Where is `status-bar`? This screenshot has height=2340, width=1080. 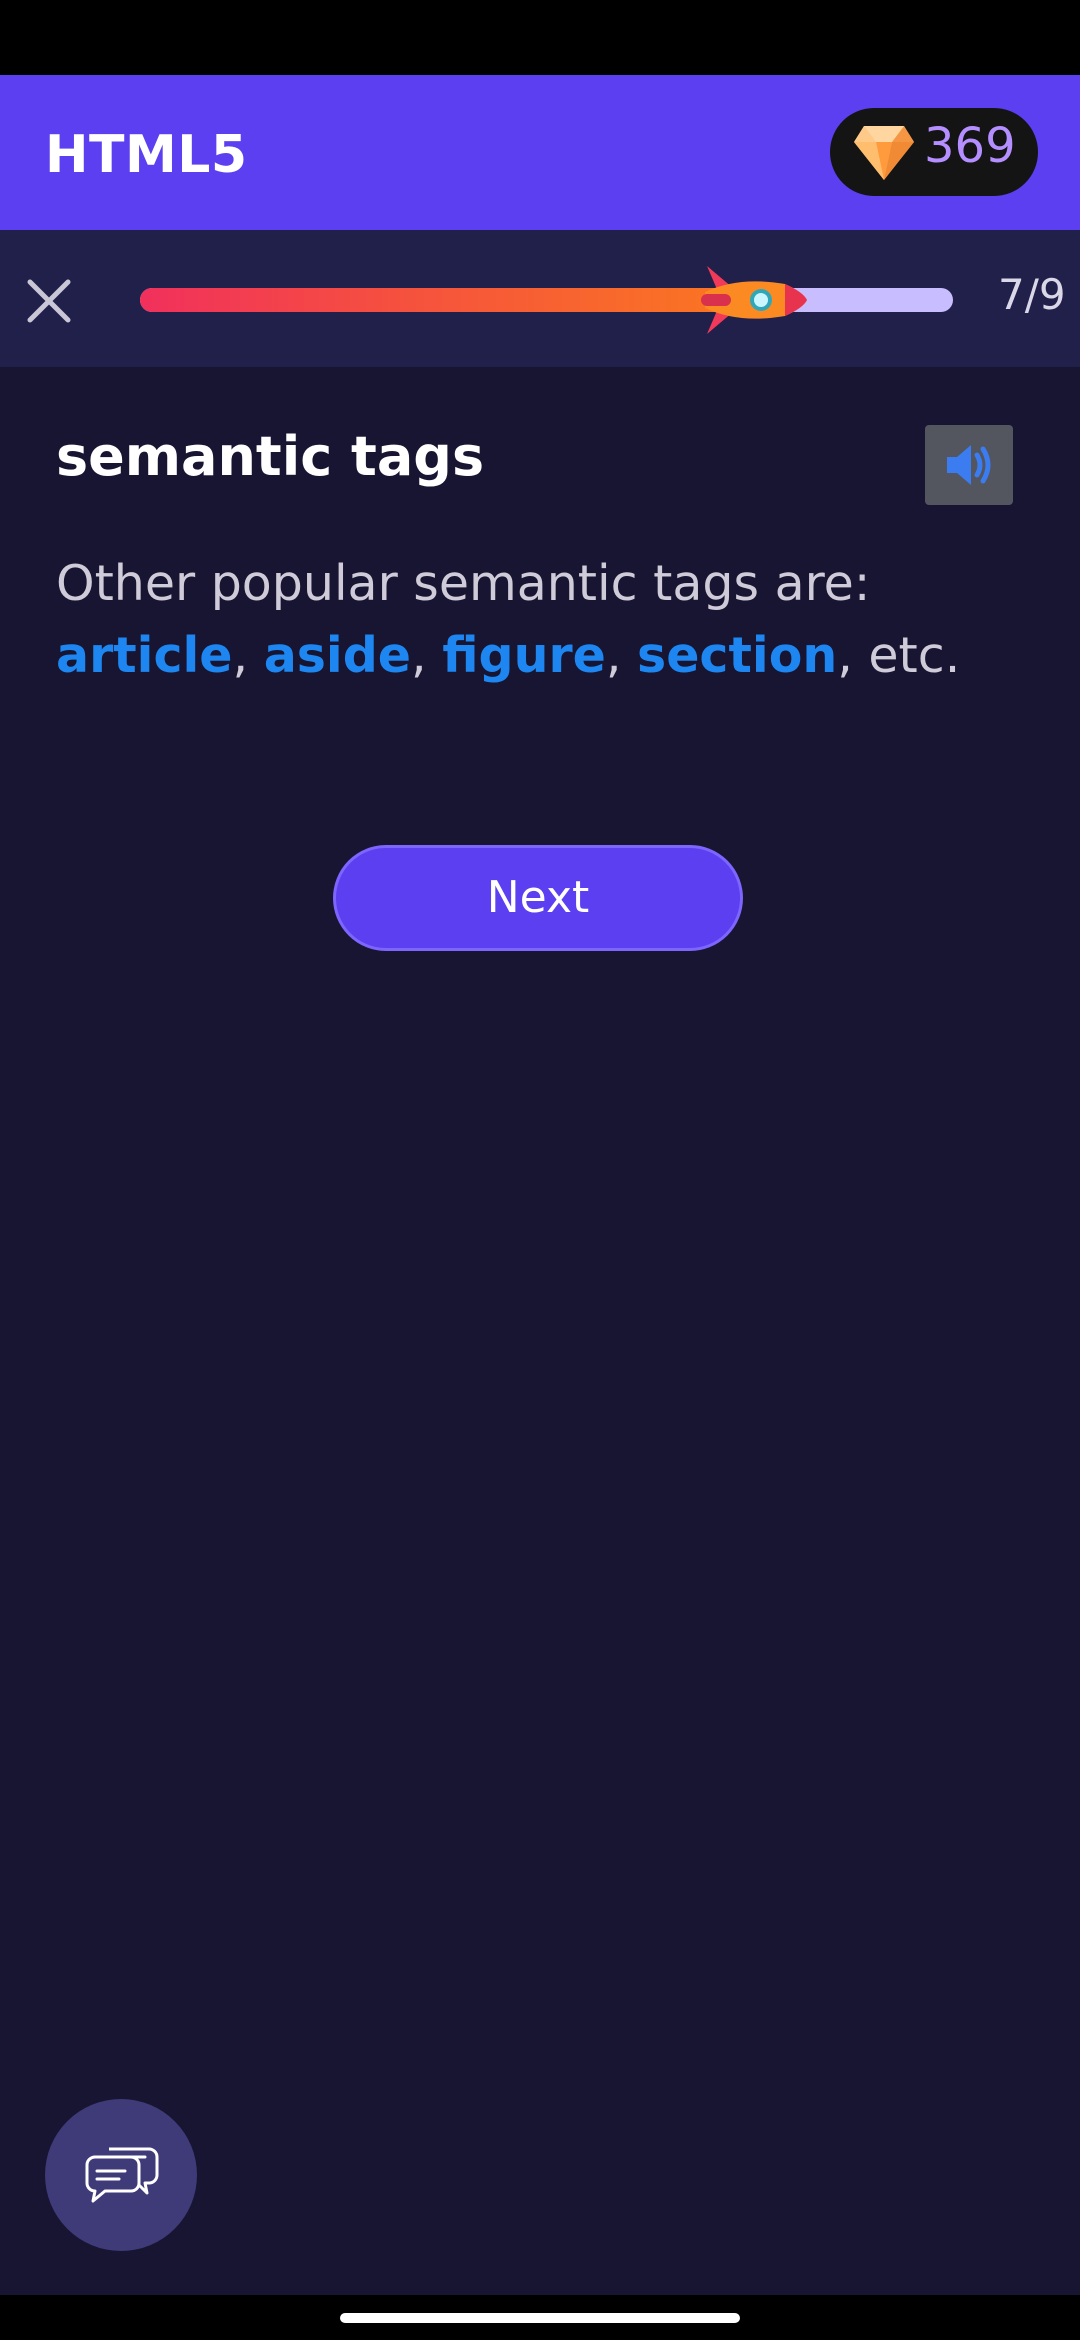 status-bar is located at coordinates (540, 37).